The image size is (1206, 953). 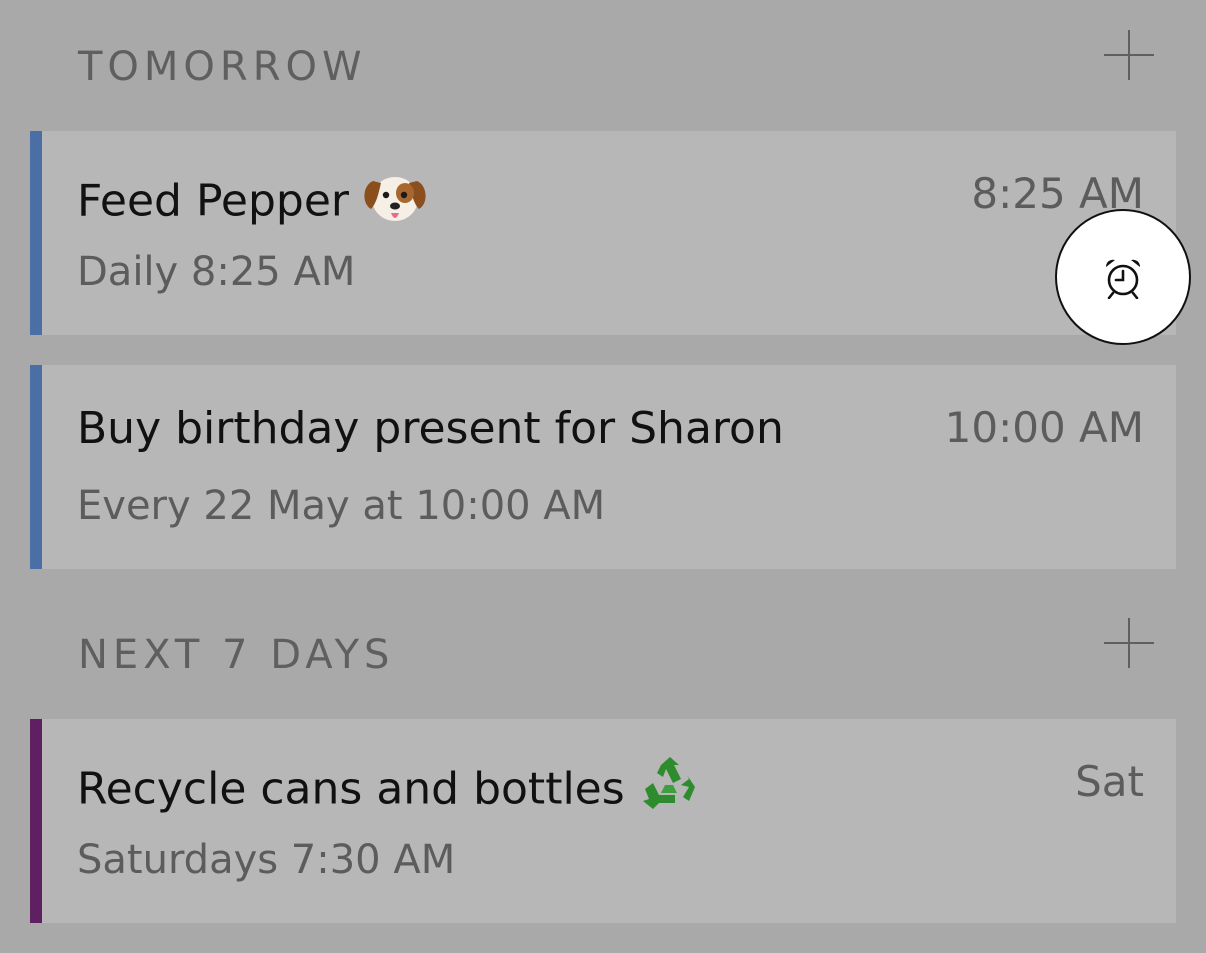 I want to click on dog-face-icon, so click(x=395, y=203).